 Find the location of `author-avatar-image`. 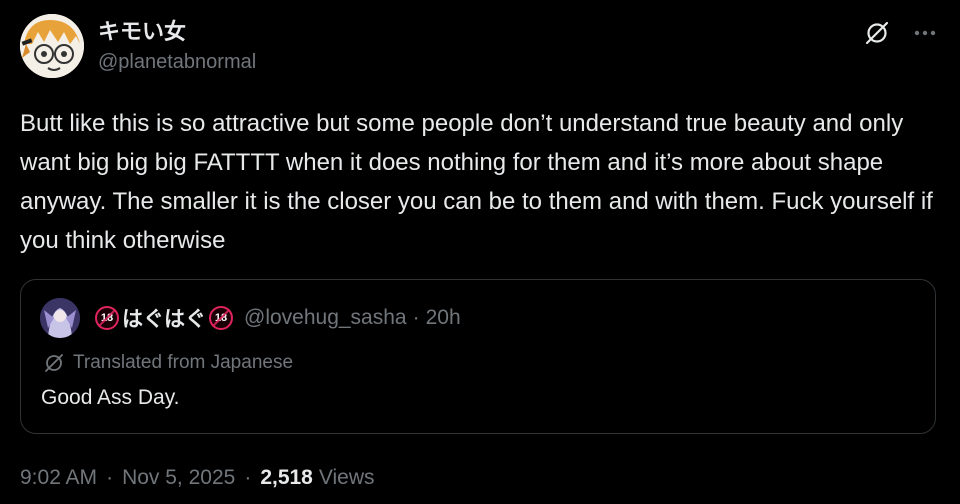

author-avatar-image is located at coordinates (52, 46).